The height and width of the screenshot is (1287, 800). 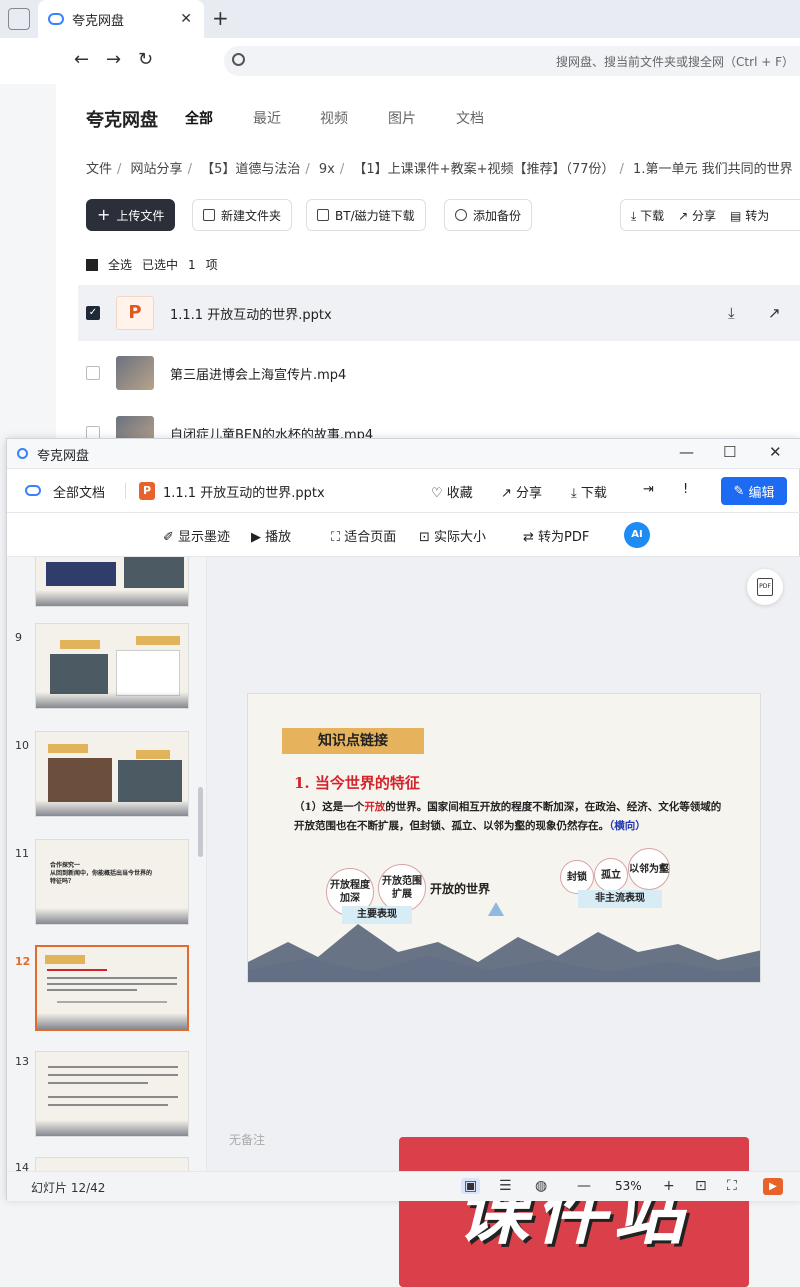 What do you see at coordinates (713, 169) in the screenshot?
I see `breadcrumb-item: 1.第一单元 我们共同的世界` at bounding box center [713, 169].